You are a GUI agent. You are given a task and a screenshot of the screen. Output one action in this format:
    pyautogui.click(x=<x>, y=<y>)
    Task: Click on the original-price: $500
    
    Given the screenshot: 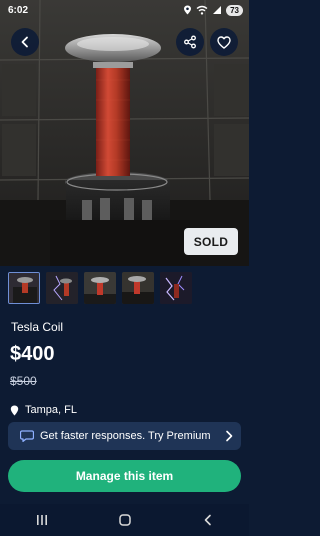 What is the action you would take?
    pyautogui.click(x=23, y=381)
    